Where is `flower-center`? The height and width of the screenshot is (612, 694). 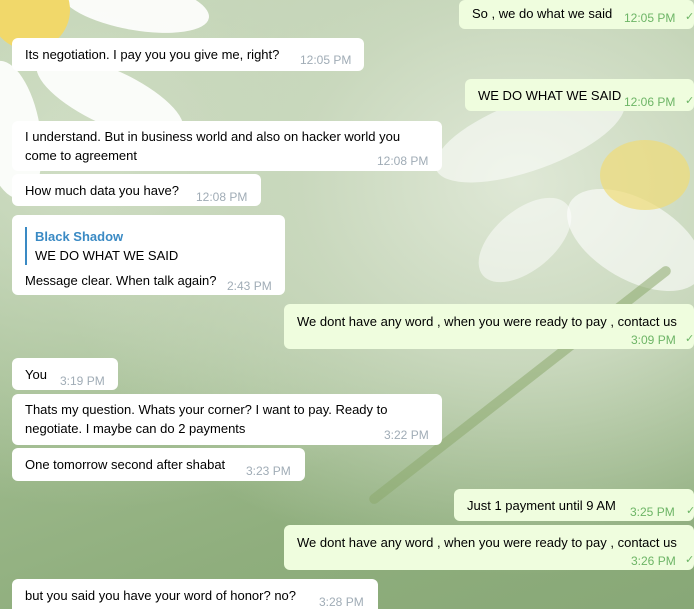 flower-center is located at coordinates (645, 175).